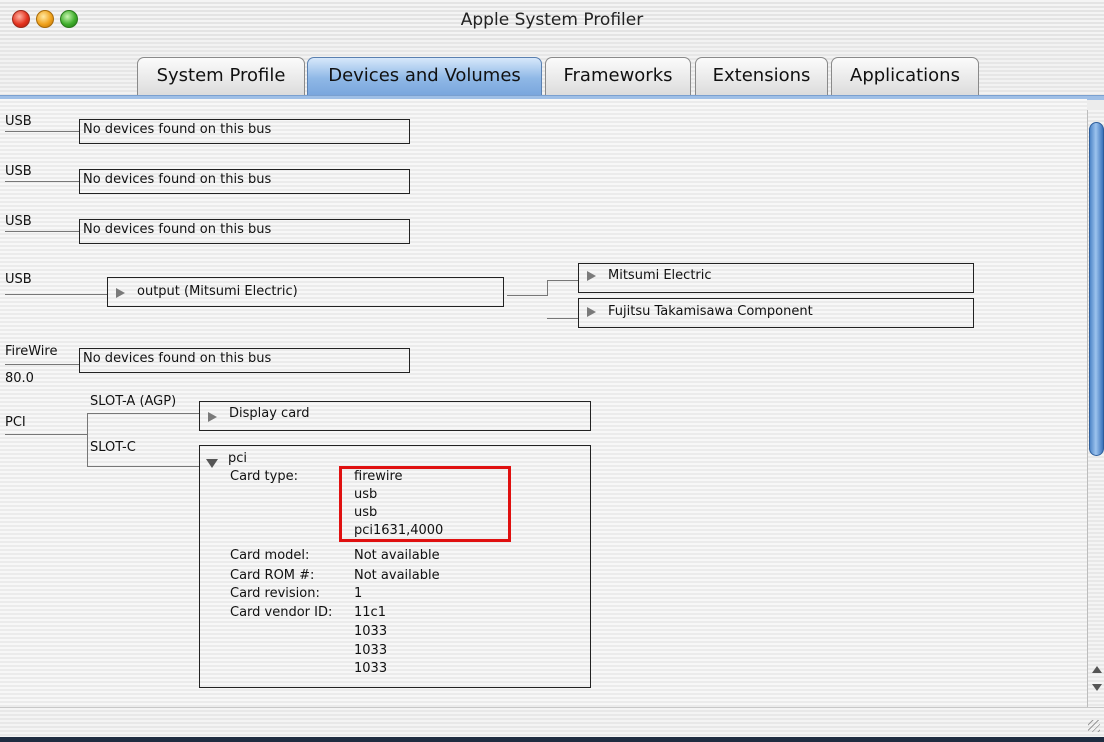 The image size is (1104, 742). What do you see at coordinates (552, 739) in the screenshot?
I see `desktop-edge` at bounding box center [552, 739].